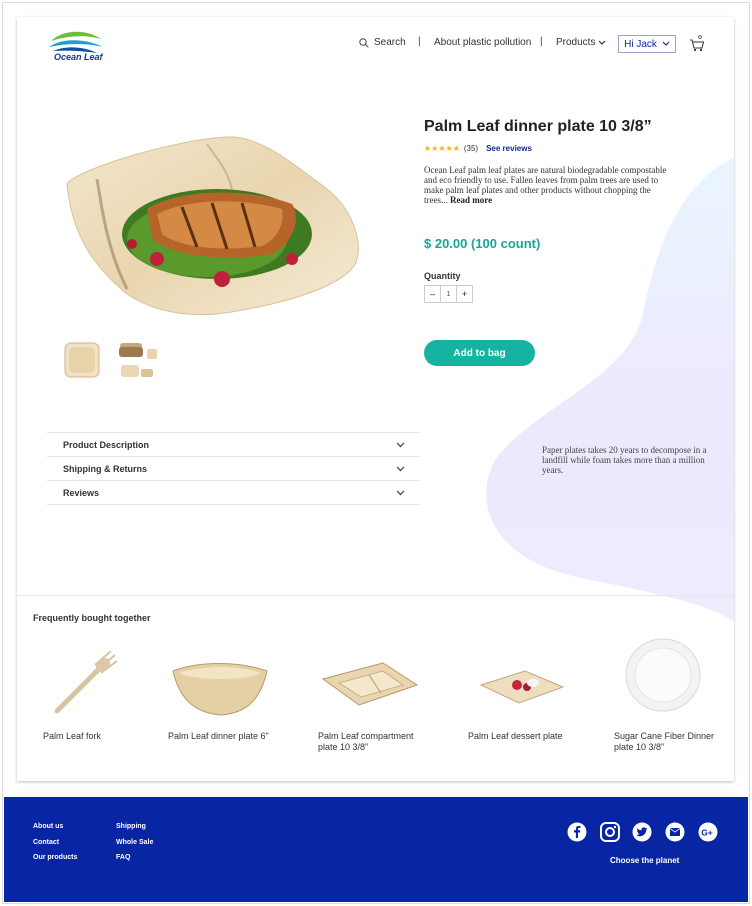 The height and width of the screenshot is (906, 752). Describe the element at coordinates (375, 595) in the screenshot. I see `section-divider` at that location.